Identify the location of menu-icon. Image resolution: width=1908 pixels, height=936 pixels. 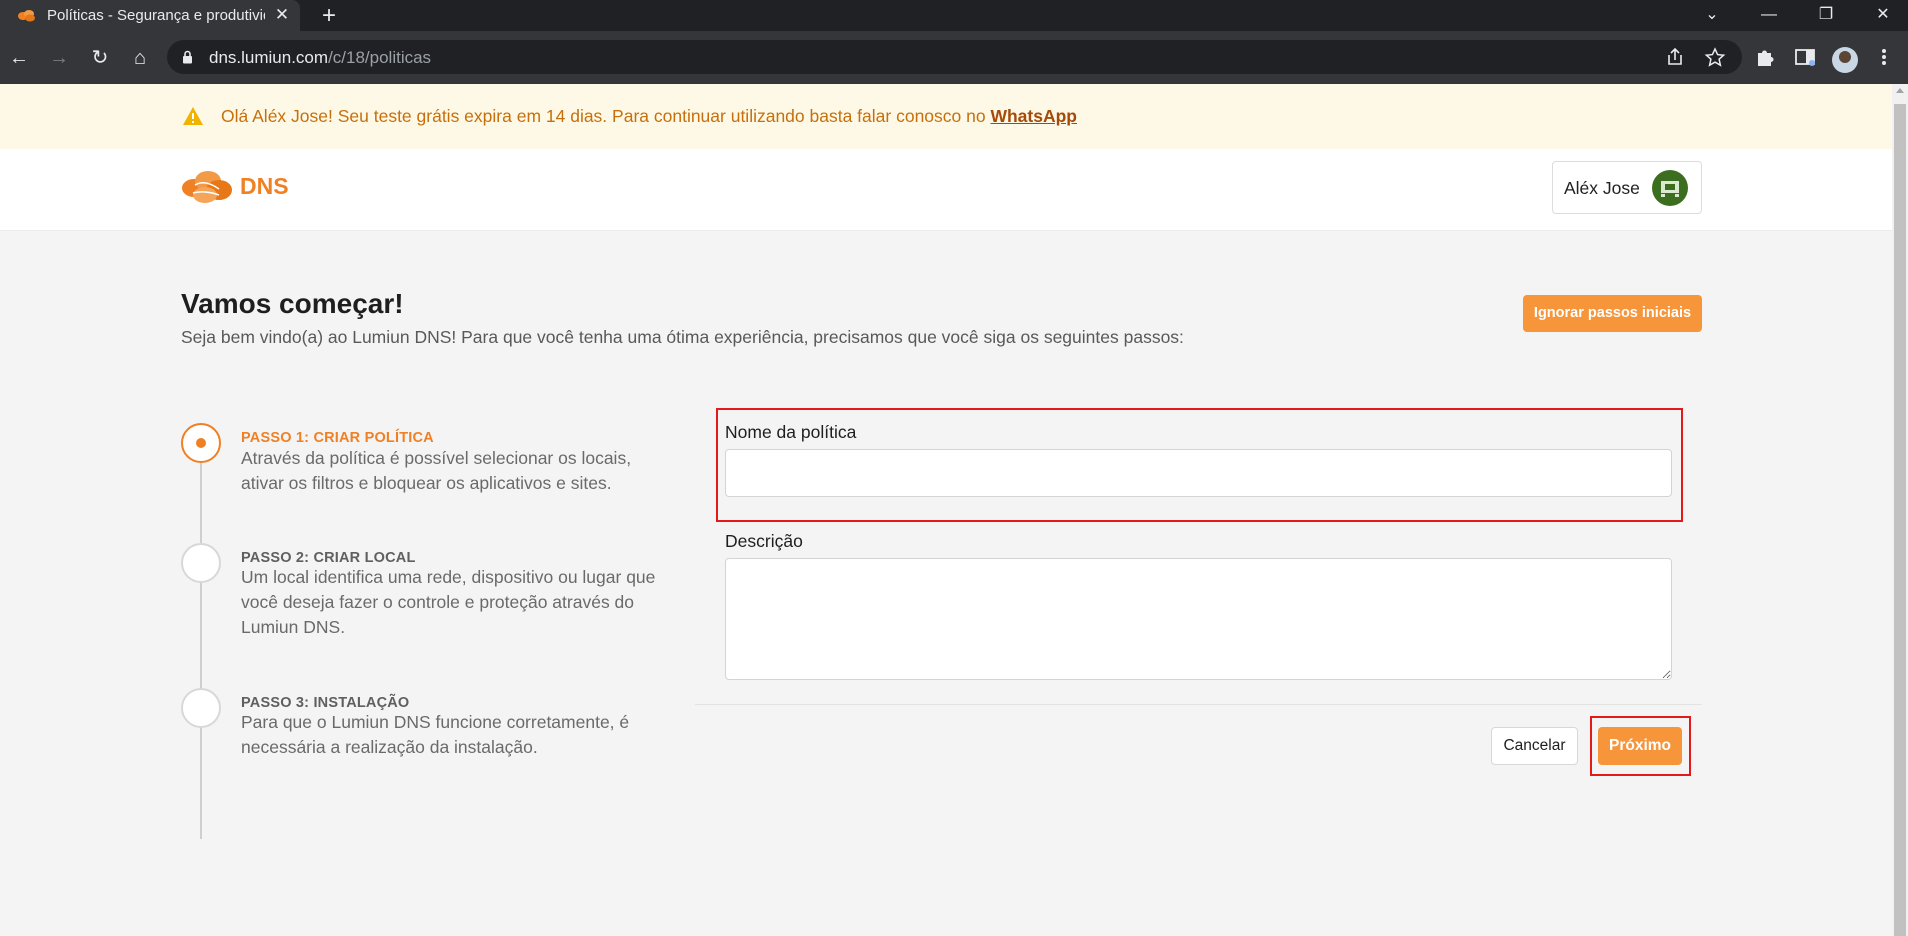
(1884, 57).